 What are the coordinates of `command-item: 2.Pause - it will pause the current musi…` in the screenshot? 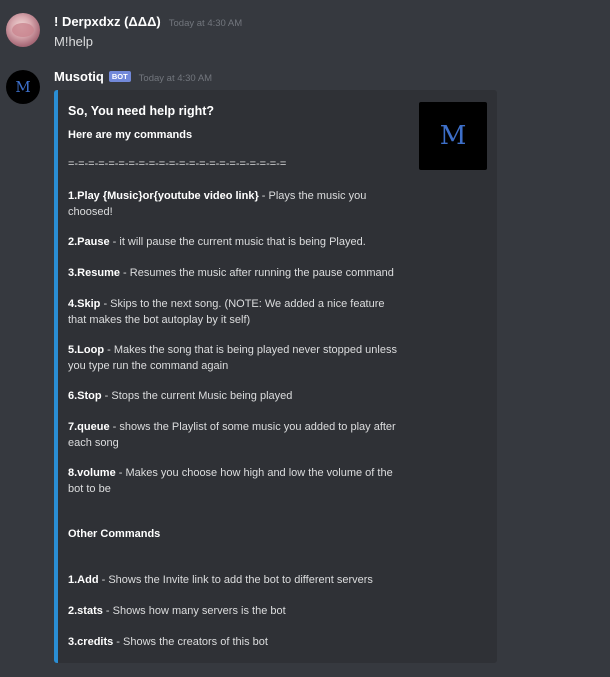 It's located at (235, 242).